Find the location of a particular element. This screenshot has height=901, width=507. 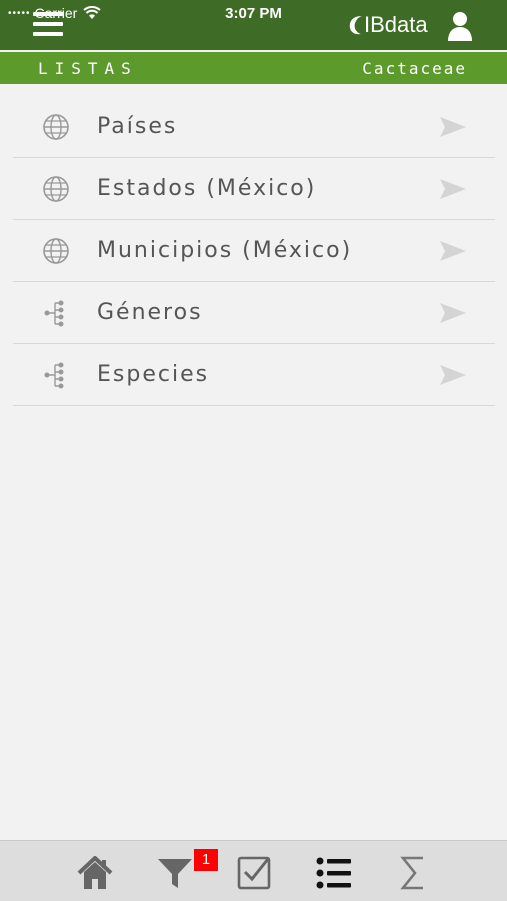

bottom-tab-bar is located at coordinates (253, 870).